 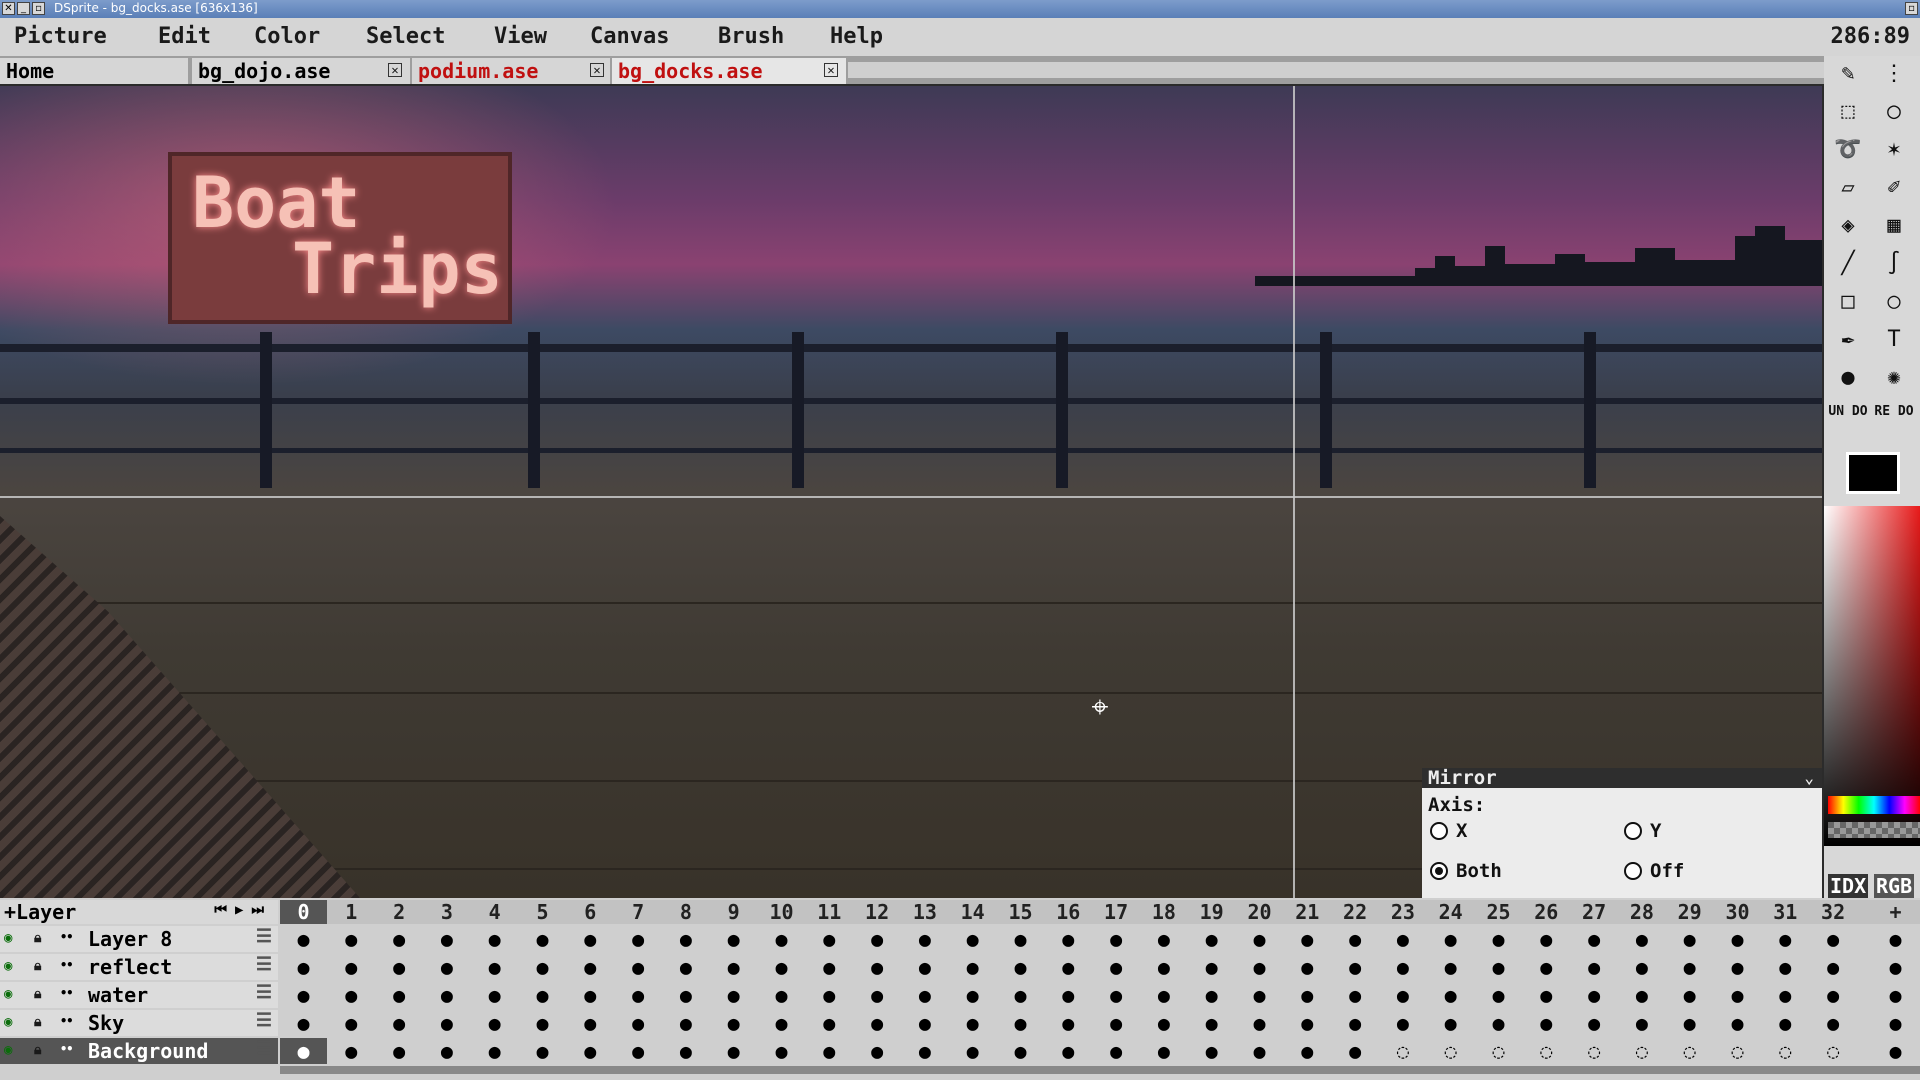 What do you see at coordinates (1479, 871) in the screenshot?
I see `radio-both-label: Both` at bounding box center [1479, 871].